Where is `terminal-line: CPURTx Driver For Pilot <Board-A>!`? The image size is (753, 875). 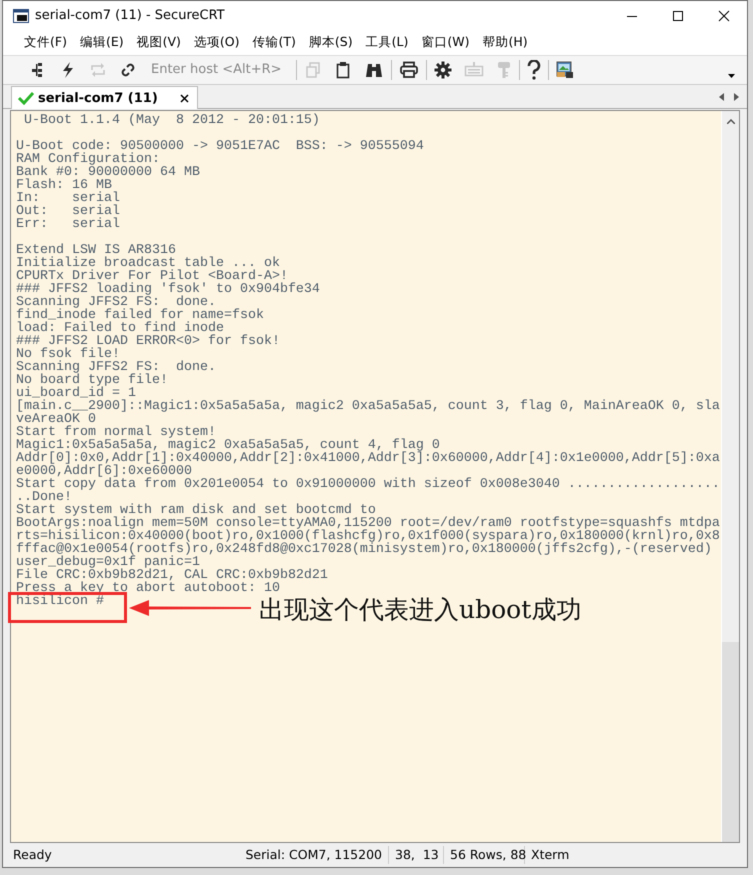 terminal-line: CPURTx Driver For Pilot <Board-A>! is located at coordinates (152, 277).